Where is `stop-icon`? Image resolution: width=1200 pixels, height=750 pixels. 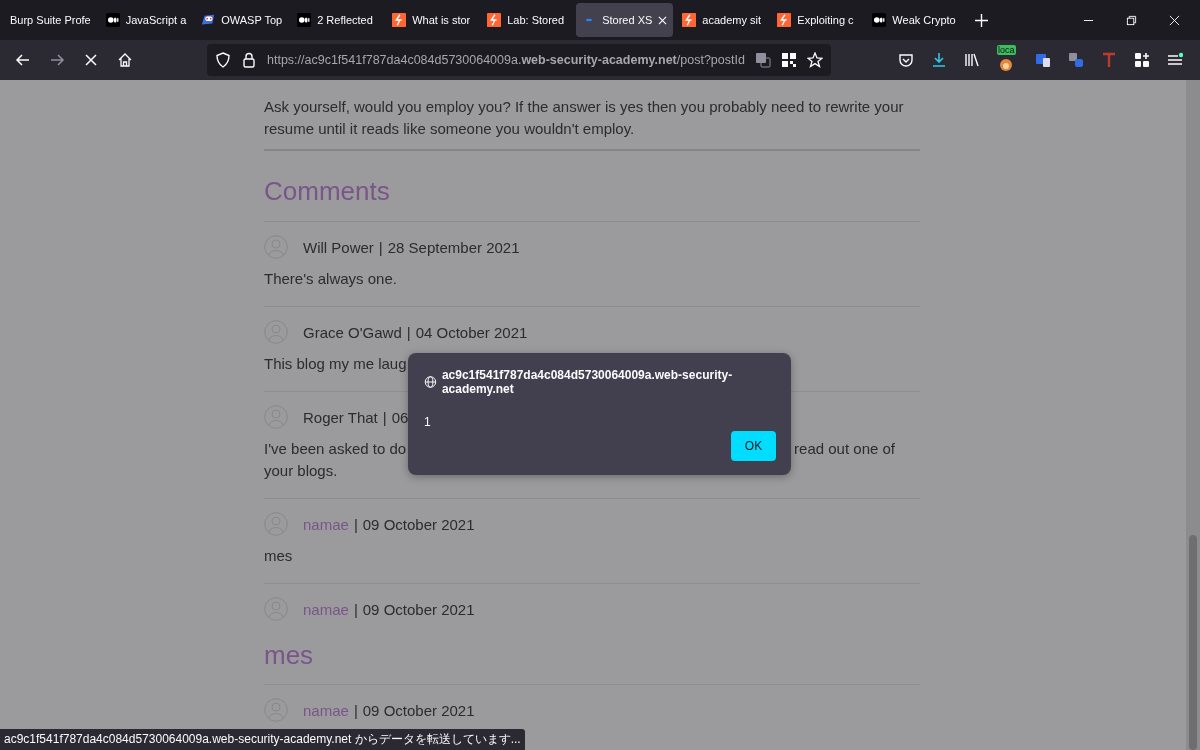
stop-icon is located at coordinates (91, 60).